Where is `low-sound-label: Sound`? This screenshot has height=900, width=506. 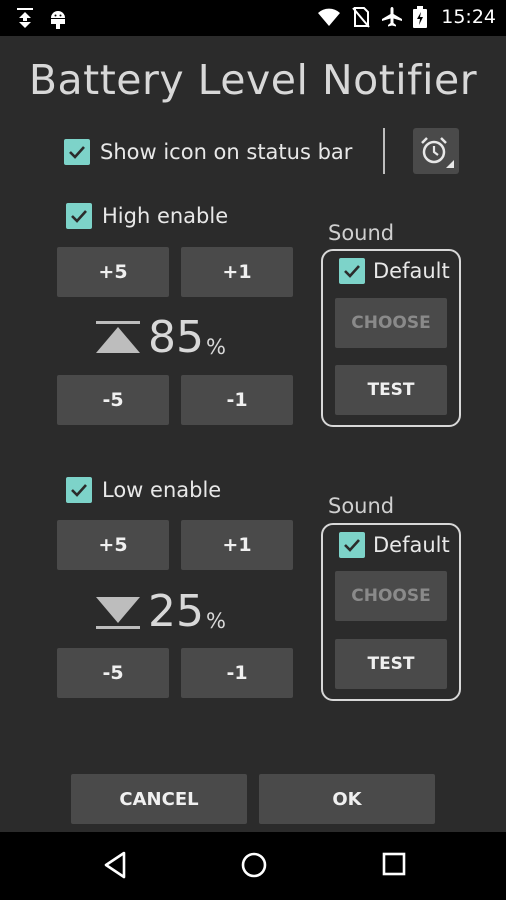
low-sound-label: Sound is located at coordinates (361, 506).